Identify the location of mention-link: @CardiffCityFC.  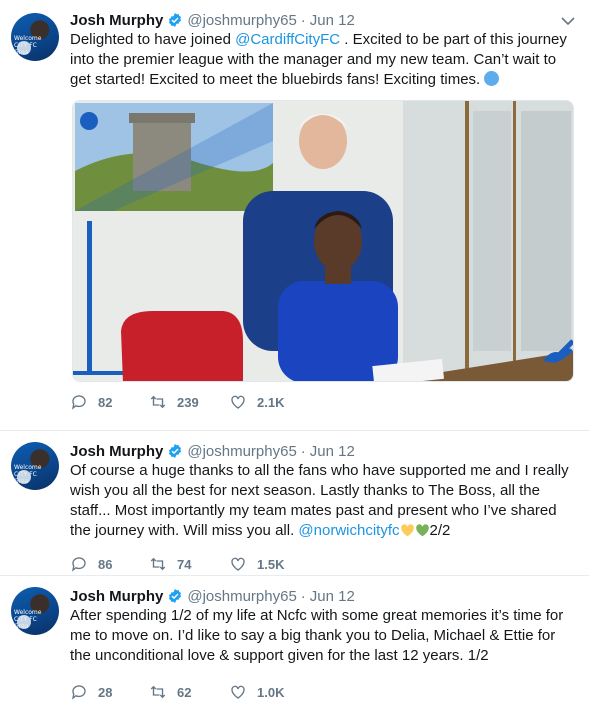
(287, 39).